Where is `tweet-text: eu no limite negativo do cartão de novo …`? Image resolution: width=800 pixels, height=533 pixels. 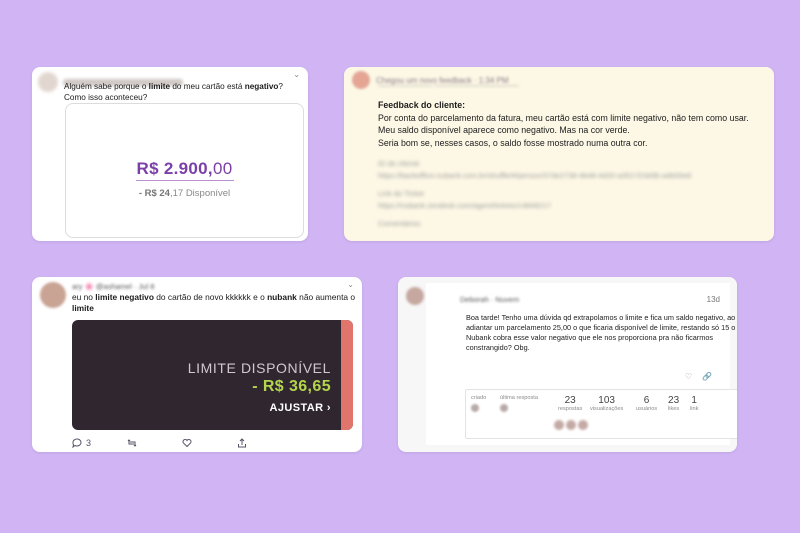
tweet-text: eu no limite negativo do cartão de novo … is located at coordinates (214, 302).